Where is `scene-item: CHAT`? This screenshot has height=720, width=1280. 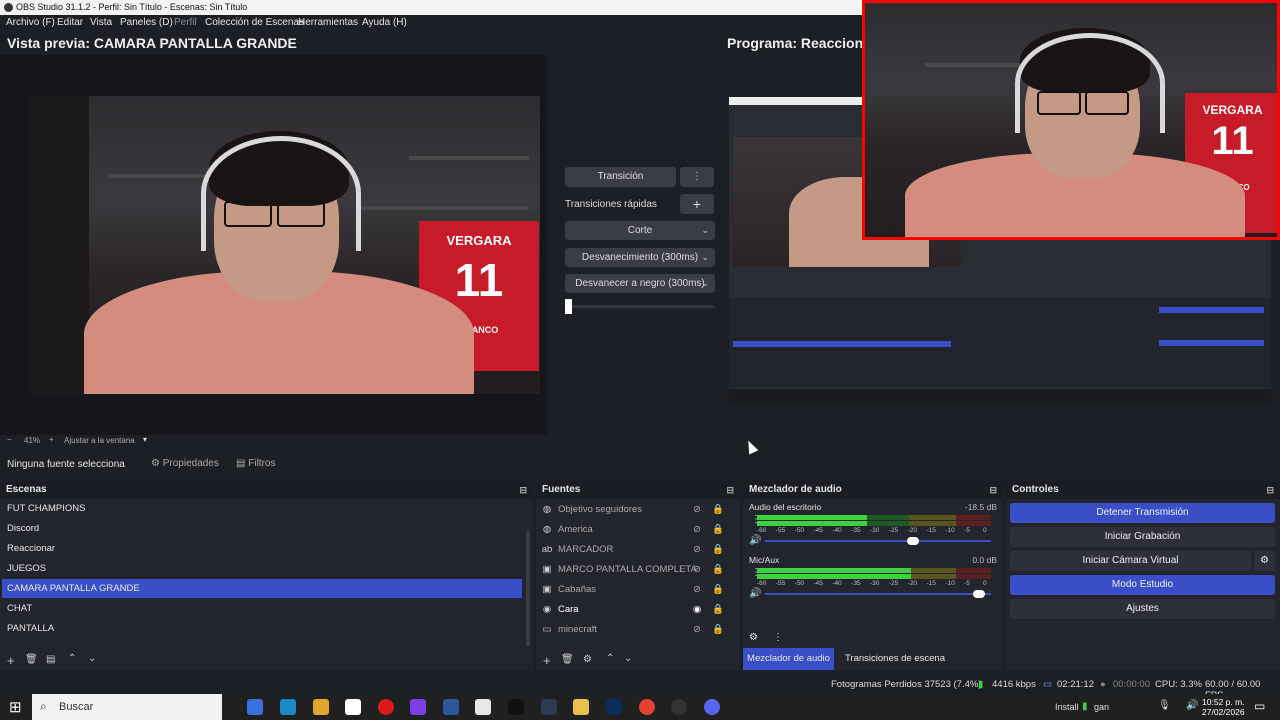 scene-item: CHAT is located at coordinates (262, 608).